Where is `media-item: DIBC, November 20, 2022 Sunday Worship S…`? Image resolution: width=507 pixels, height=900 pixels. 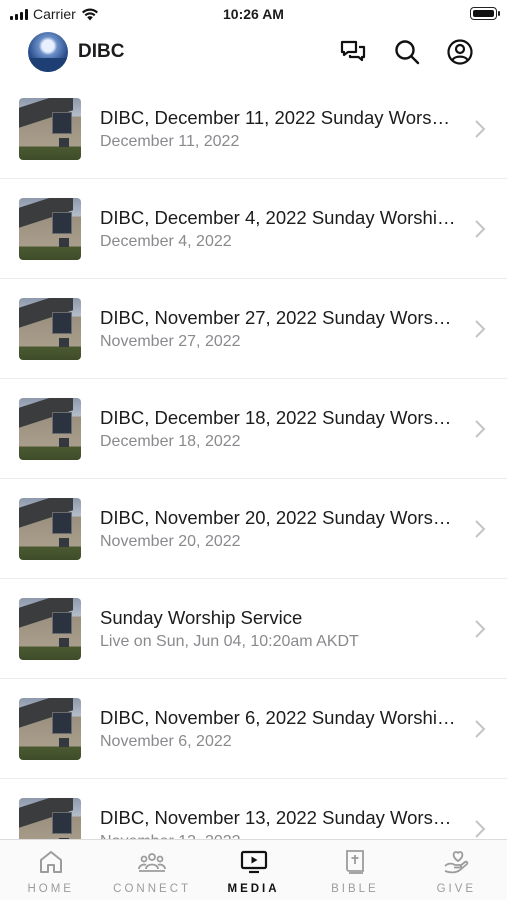 media-item: DIBC, November 20, 2022 Sunday Worship S… is located at coordinates (253, 529).